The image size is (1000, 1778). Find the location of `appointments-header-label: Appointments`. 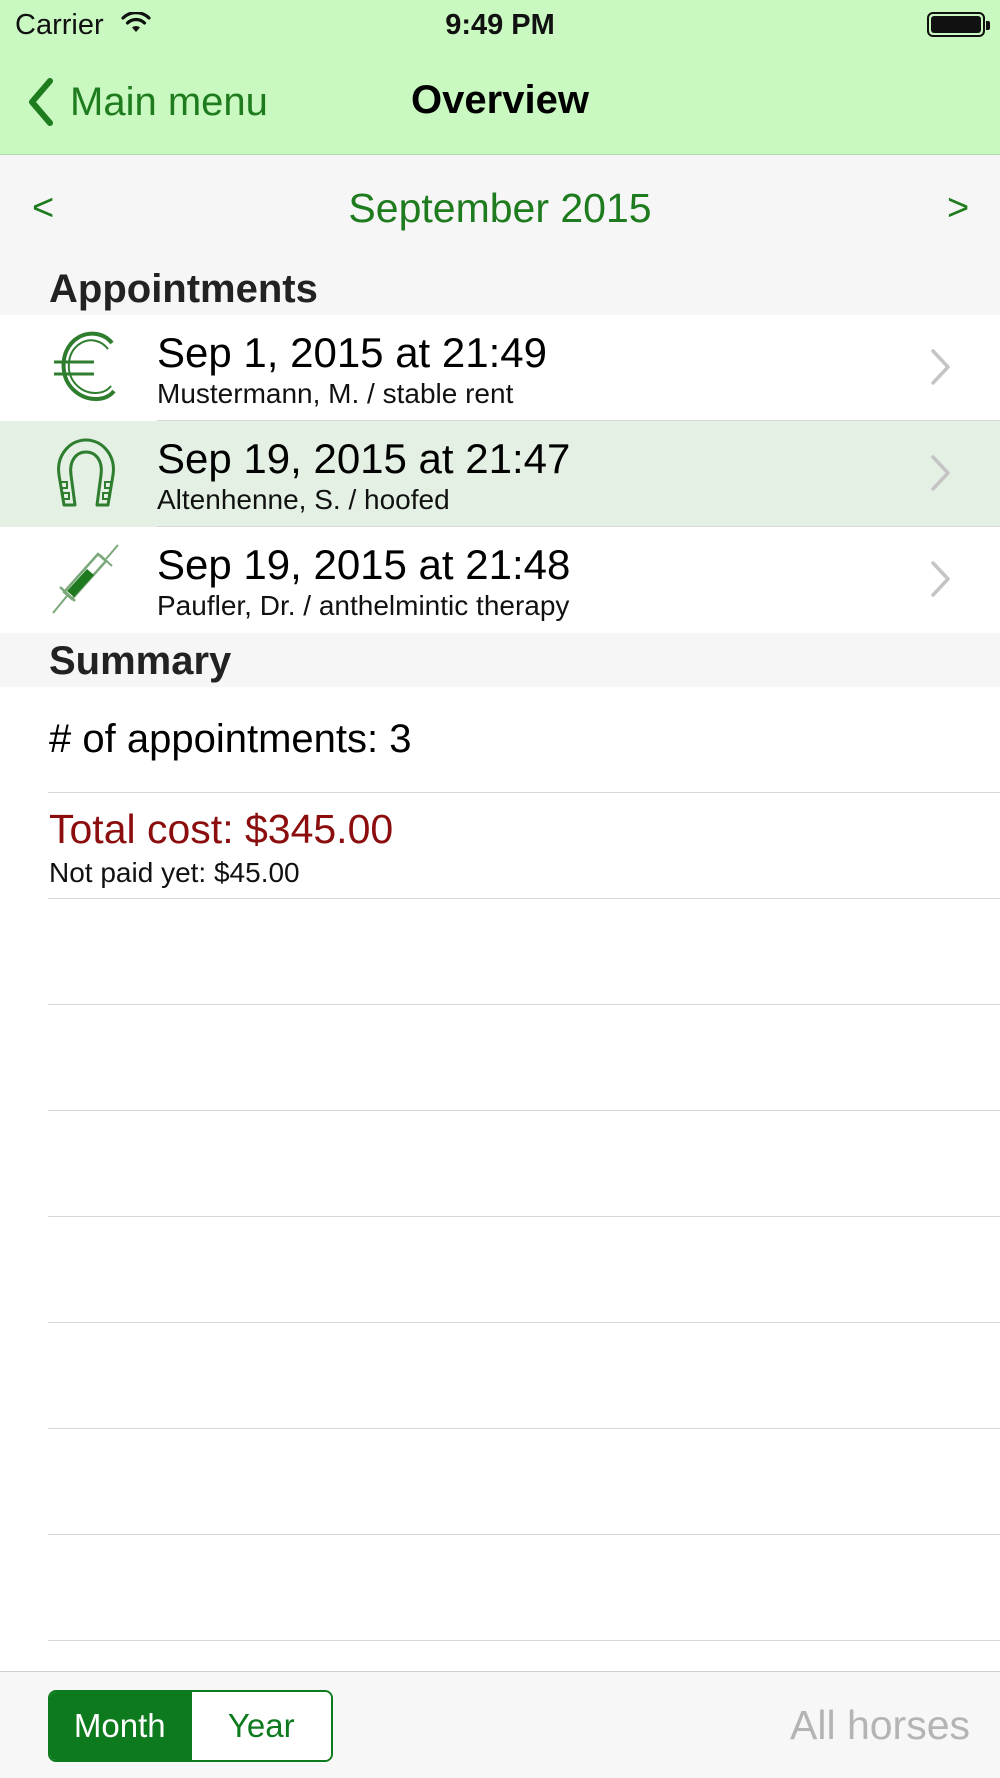

appointments-header-label: Appointments is located at coordinates (183, 289).